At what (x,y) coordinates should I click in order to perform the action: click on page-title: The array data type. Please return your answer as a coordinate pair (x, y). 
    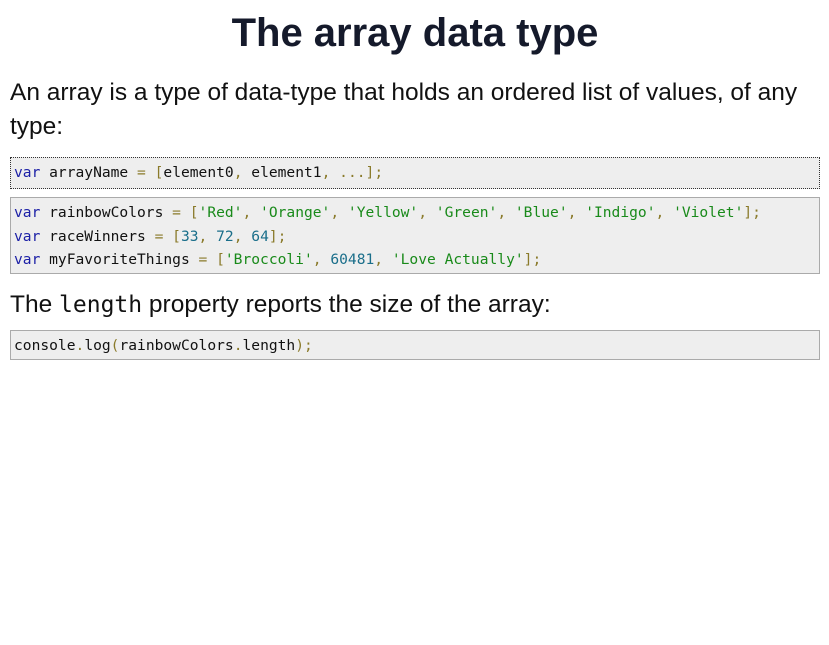
    Looking at the image, I should click on (415, 33).